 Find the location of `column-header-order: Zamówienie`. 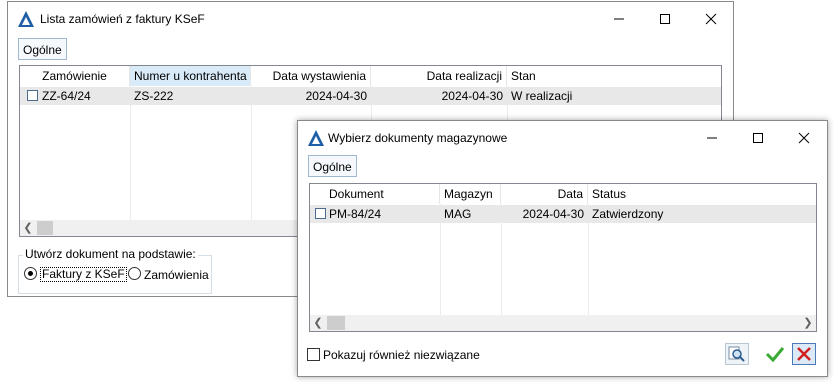

column-header-order: Zamówienie is located at coordinates (75, 76).